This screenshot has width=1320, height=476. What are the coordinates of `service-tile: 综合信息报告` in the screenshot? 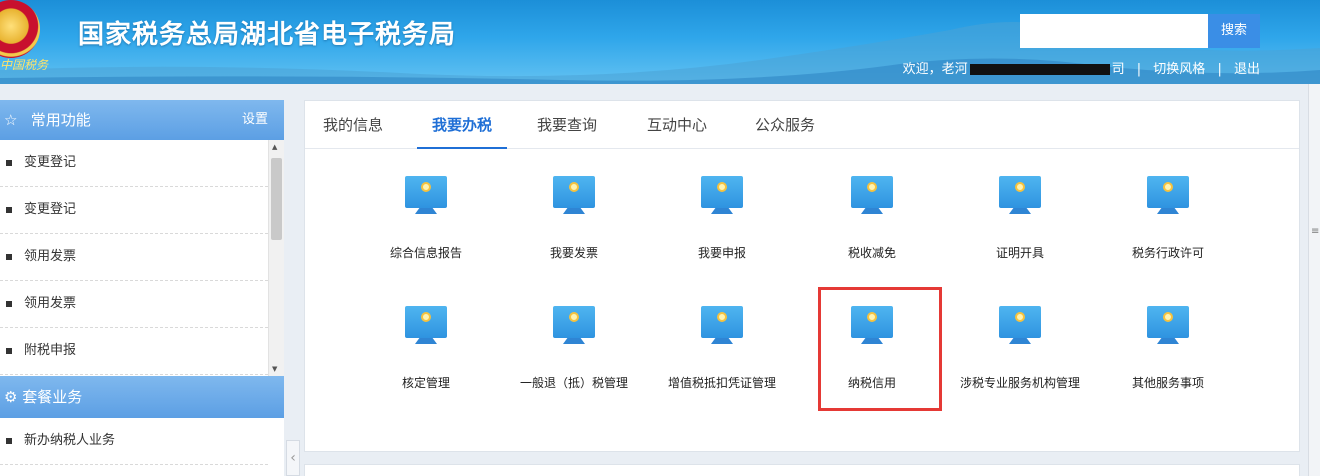 It's located at (426, 218).